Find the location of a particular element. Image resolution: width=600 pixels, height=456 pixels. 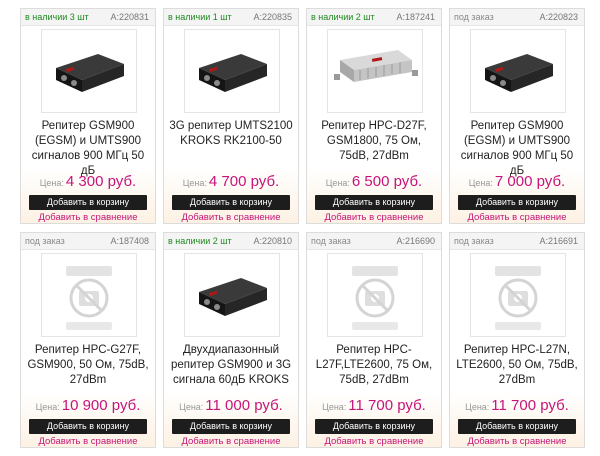

price-value: 6 500 руб. is located at coordinates (387, 181).